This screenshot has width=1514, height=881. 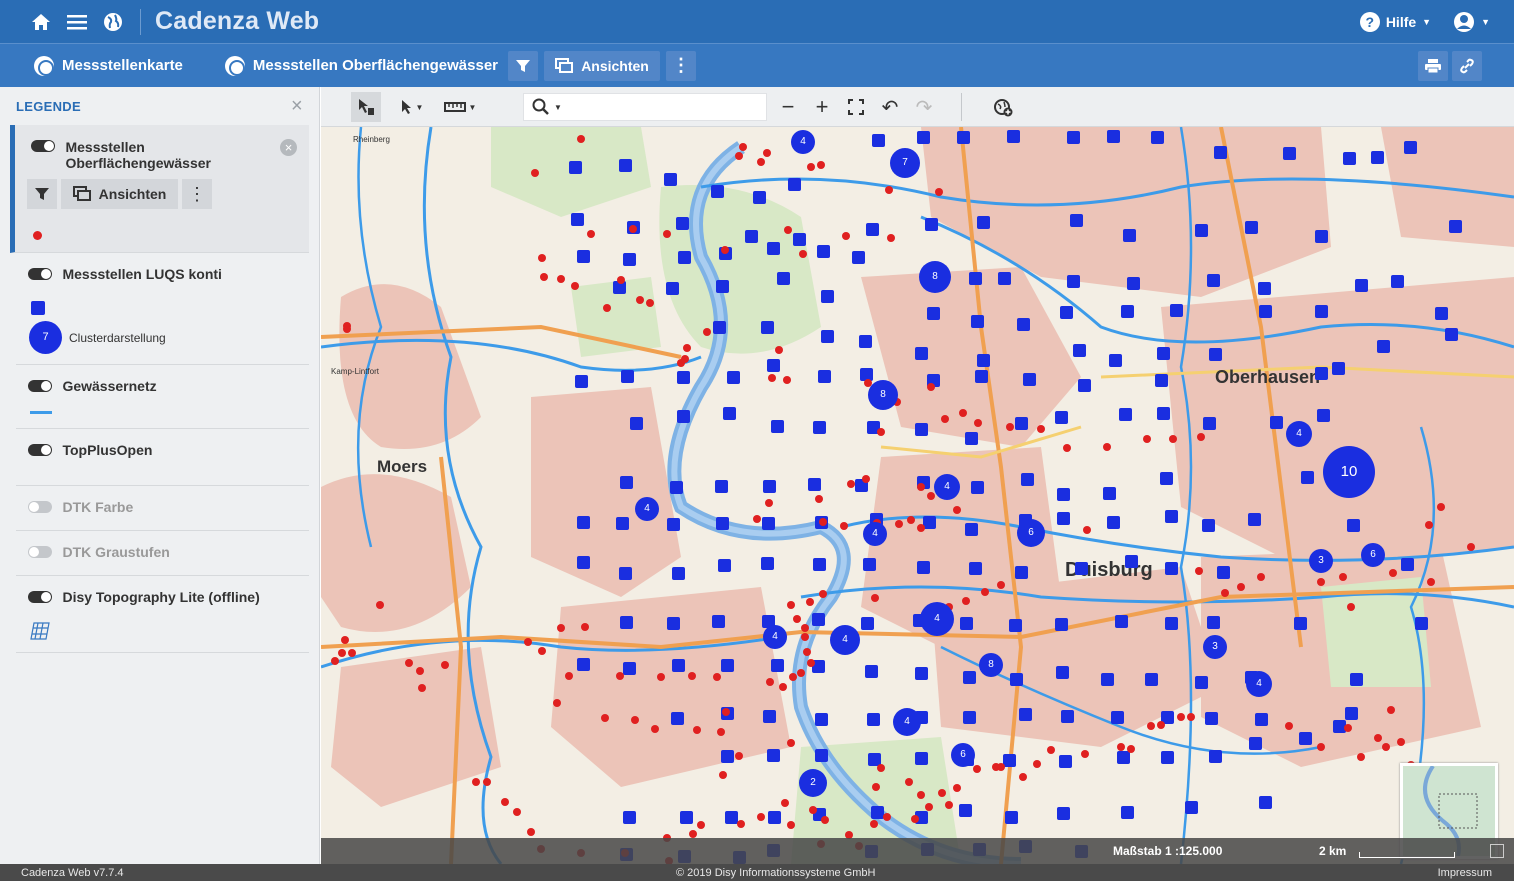 I want to click on home-icon, so click(x=41, y=22).